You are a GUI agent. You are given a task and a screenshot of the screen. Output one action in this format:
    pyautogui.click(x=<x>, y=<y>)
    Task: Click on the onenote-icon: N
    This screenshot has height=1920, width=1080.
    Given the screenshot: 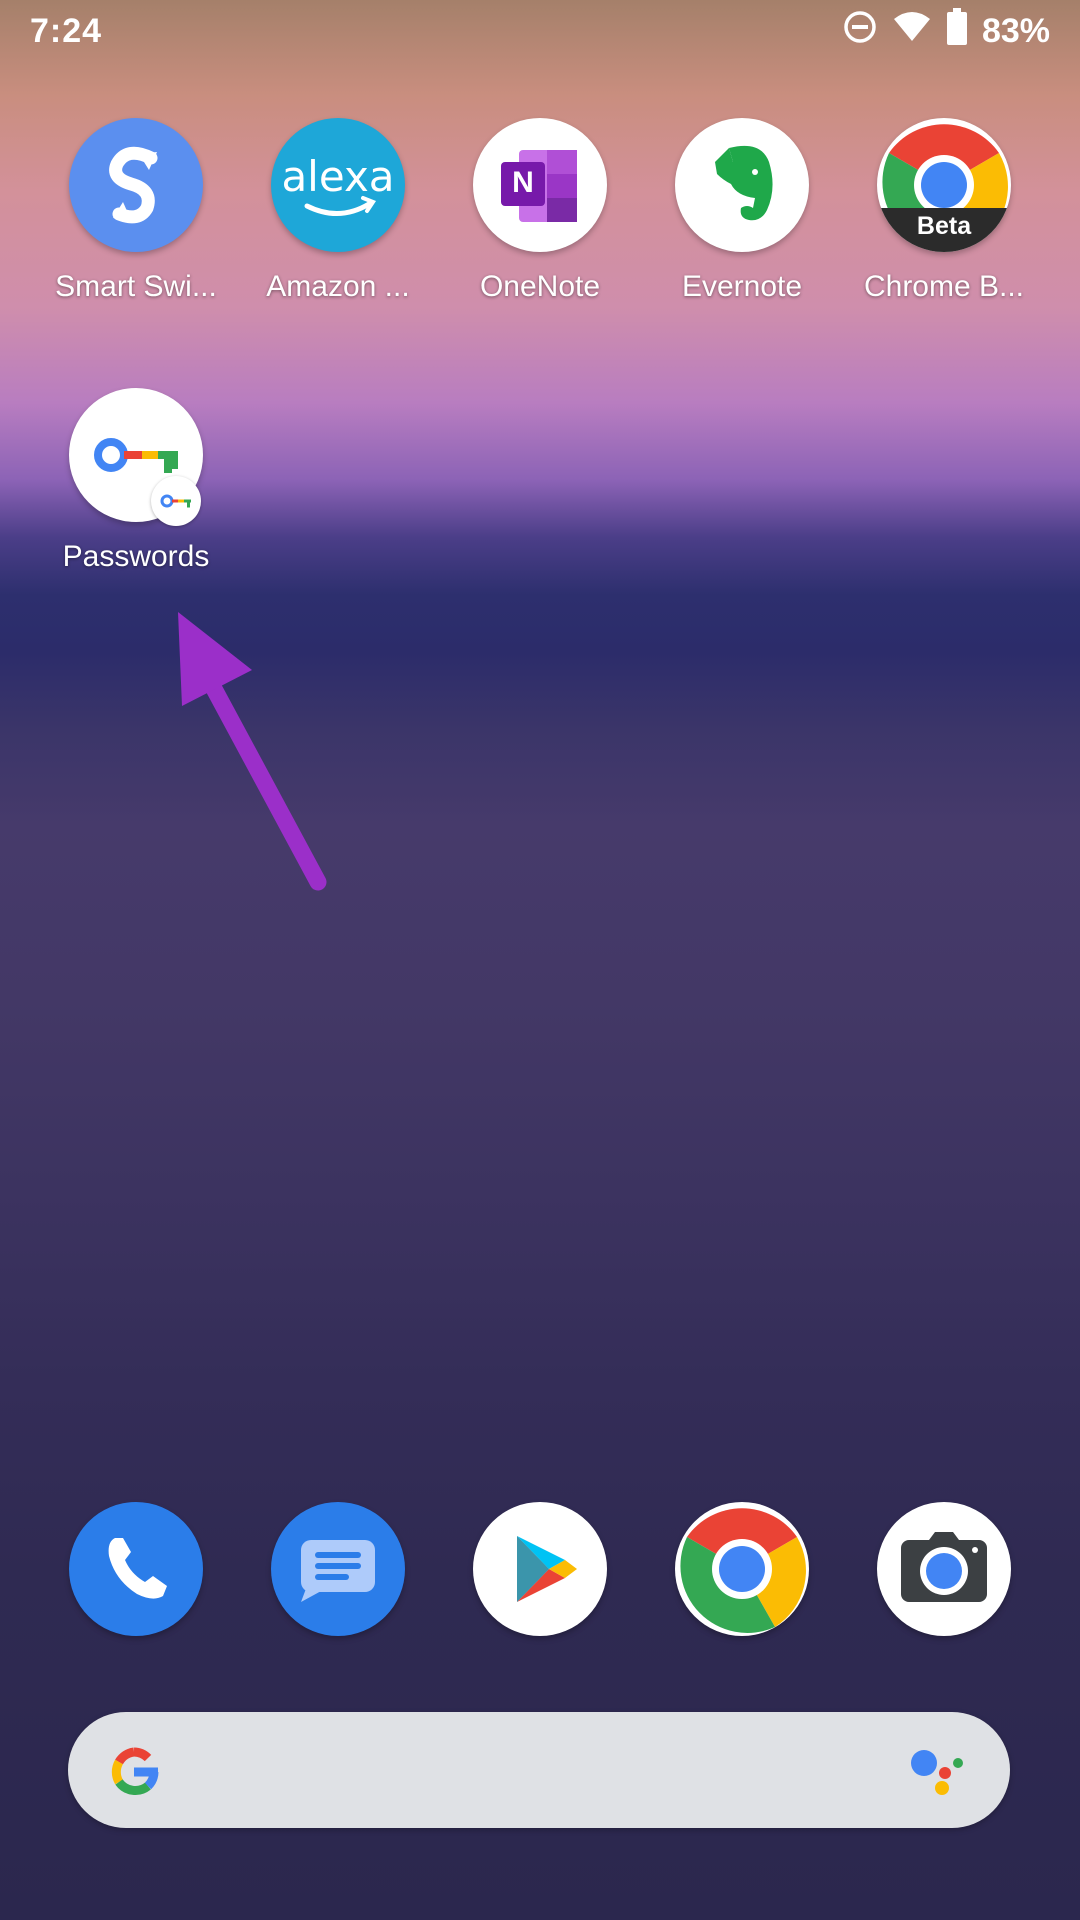 What is the action you would take?
    pyautogui.click(x=540, y=185)
    